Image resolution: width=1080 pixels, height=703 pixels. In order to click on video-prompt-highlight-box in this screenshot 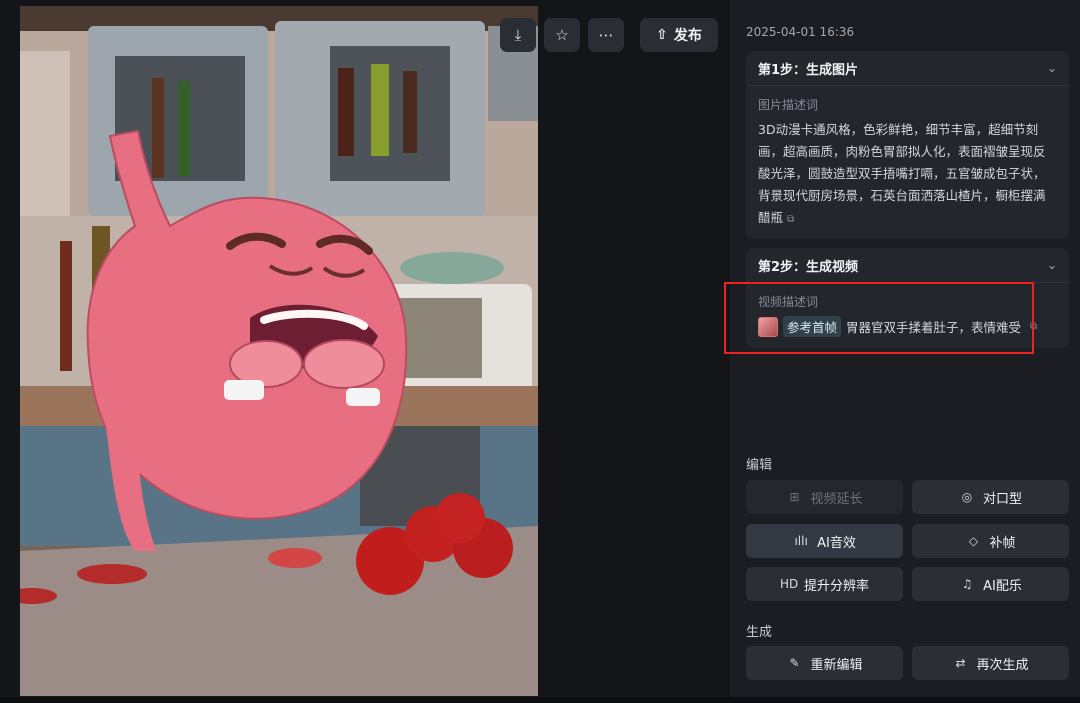, I will do `click(879, 318)`.